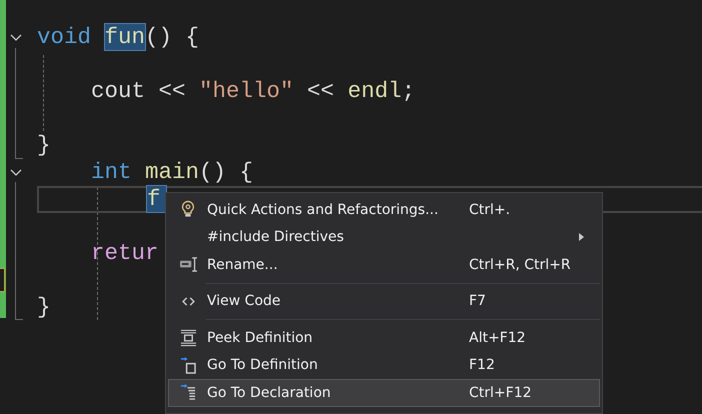 The width and height of the screenshot is (702, 414). What do you see at coordinates (188, 365) in the screenshot?
I see `go-to-box-icon` at bounding box center [188, 365].